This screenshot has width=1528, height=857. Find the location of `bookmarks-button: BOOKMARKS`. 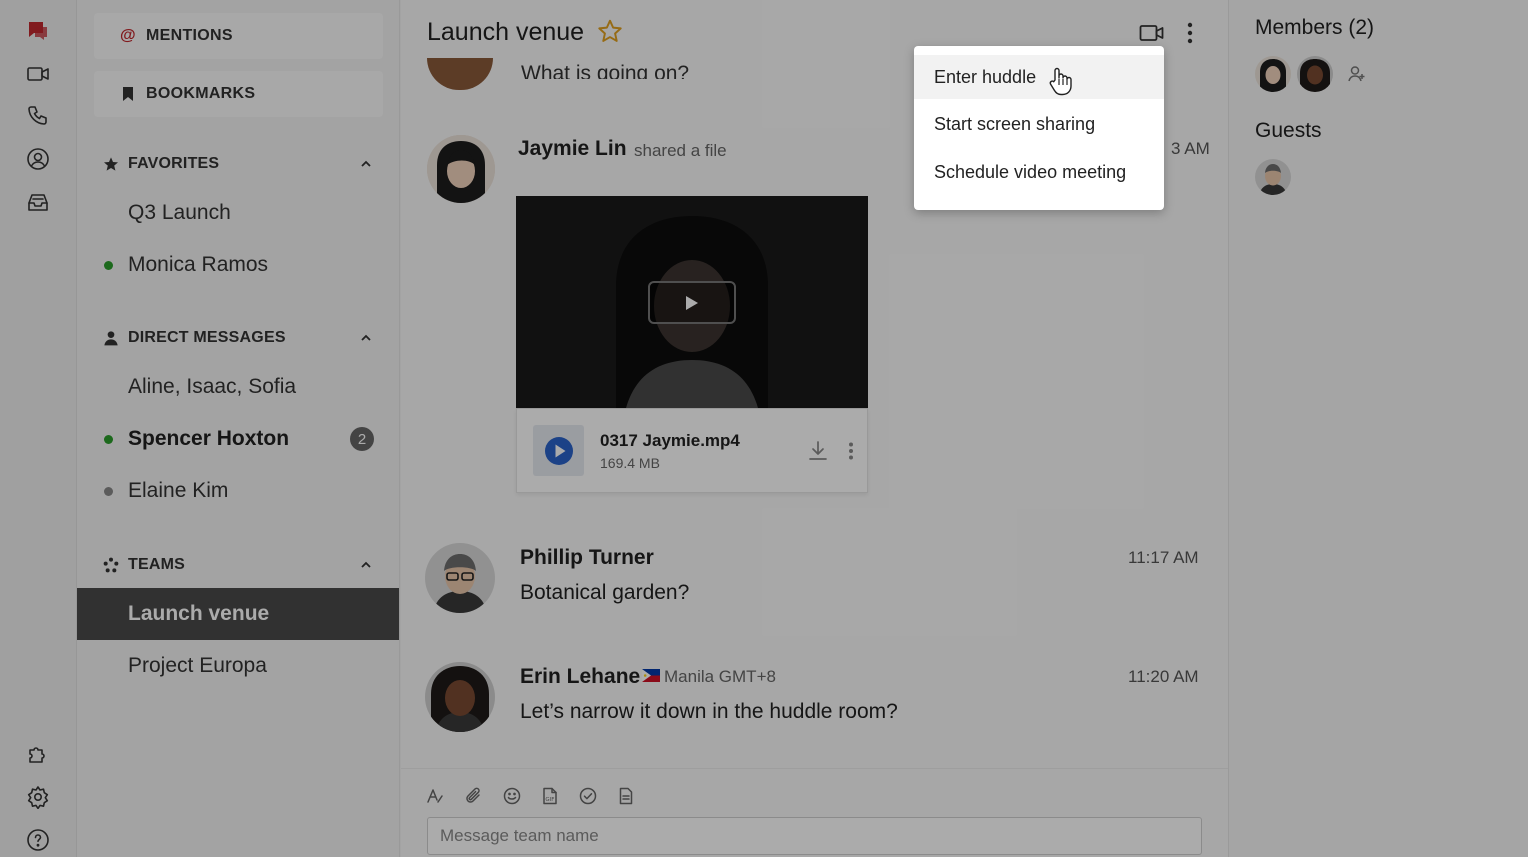

bookmarks-button: BOOKMARKS is located at coordinates (238, 94).